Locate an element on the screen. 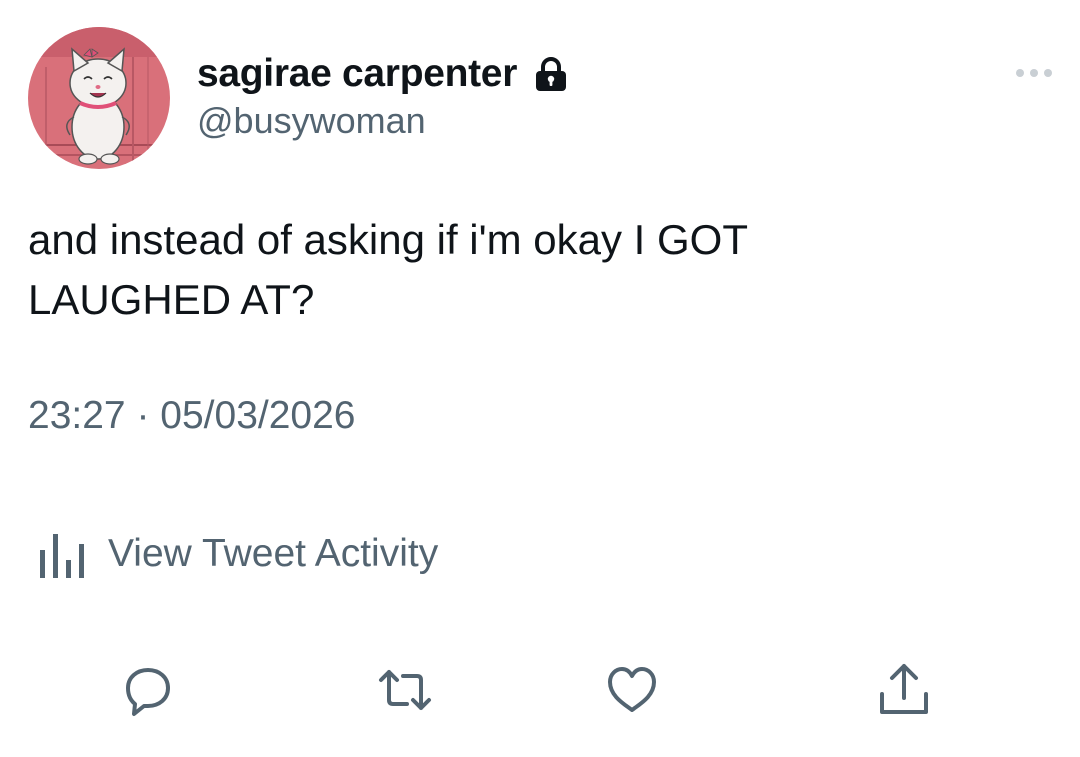 The width and height of the screenshot is (1080, 757). reply-icon is located at coordinates (148, 692).